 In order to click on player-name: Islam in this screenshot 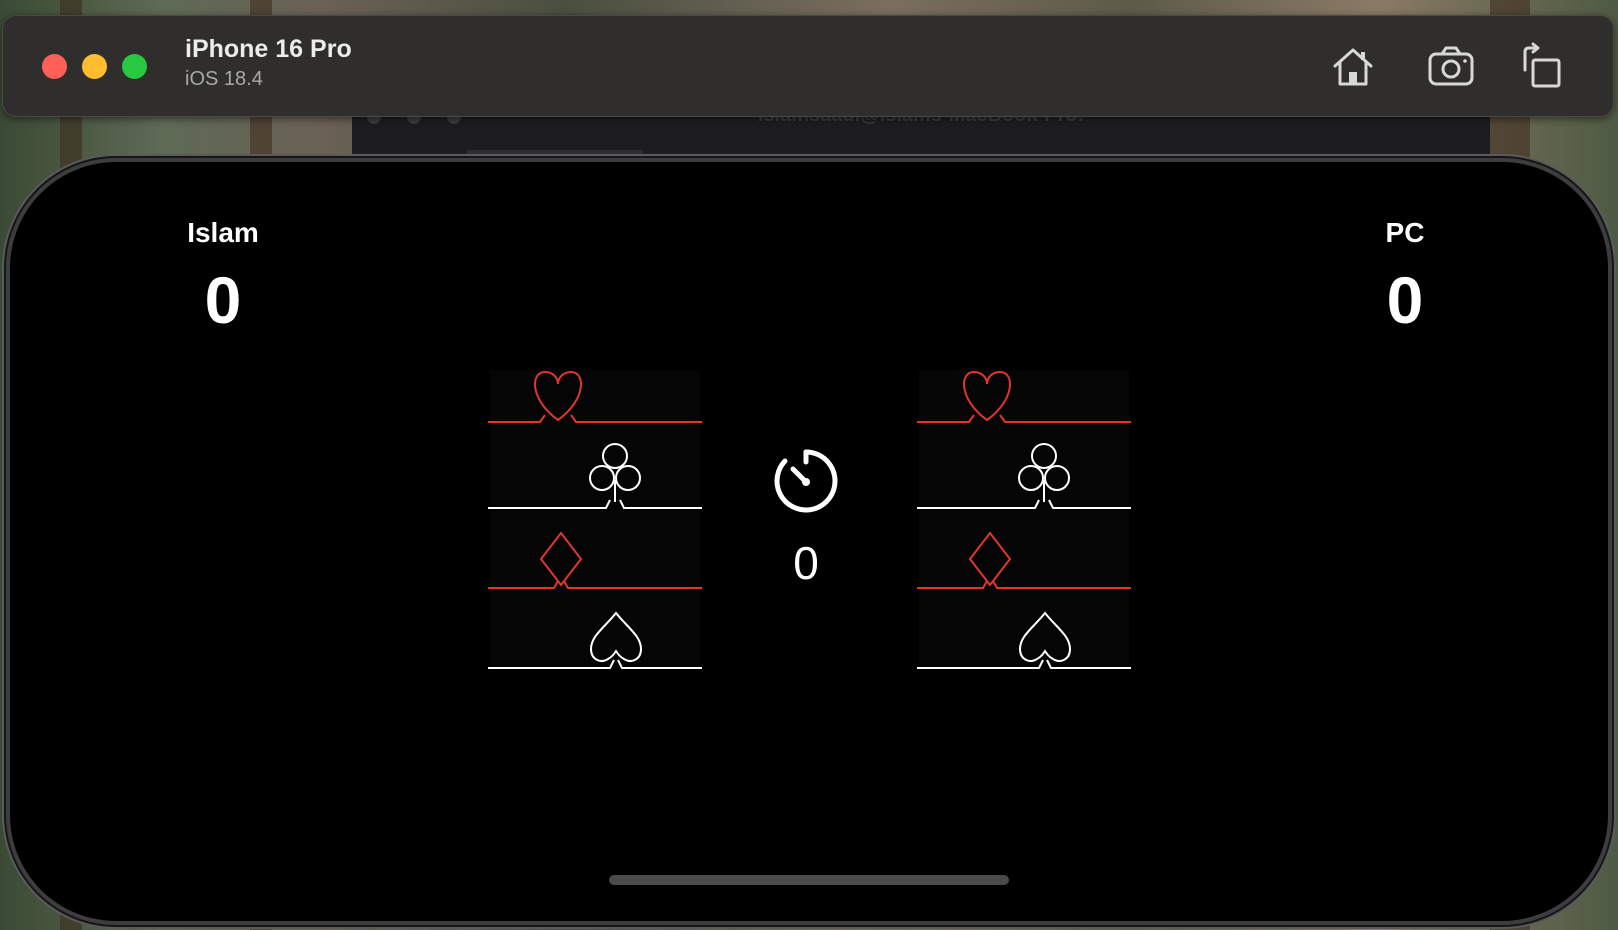, I will do `click(223, 232)`.